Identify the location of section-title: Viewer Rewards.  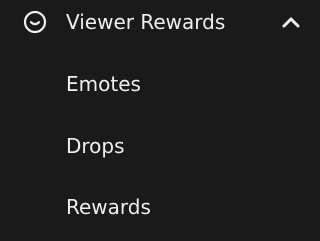
(146, 22).